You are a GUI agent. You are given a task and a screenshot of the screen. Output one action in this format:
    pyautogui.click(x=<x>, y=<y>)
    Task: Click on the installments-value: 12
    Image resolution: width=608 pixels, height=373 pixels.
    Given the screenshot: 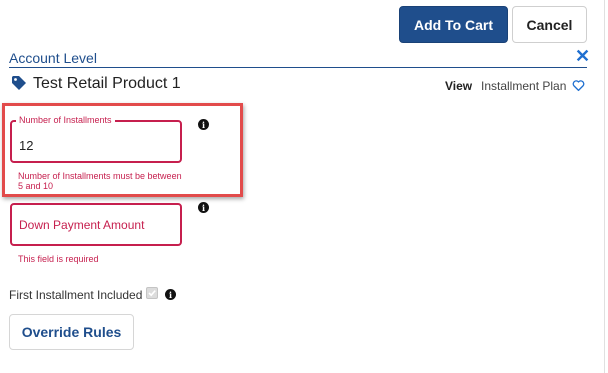 What is the action you would take?
    pyautogui.click(x=26, y=145)
    